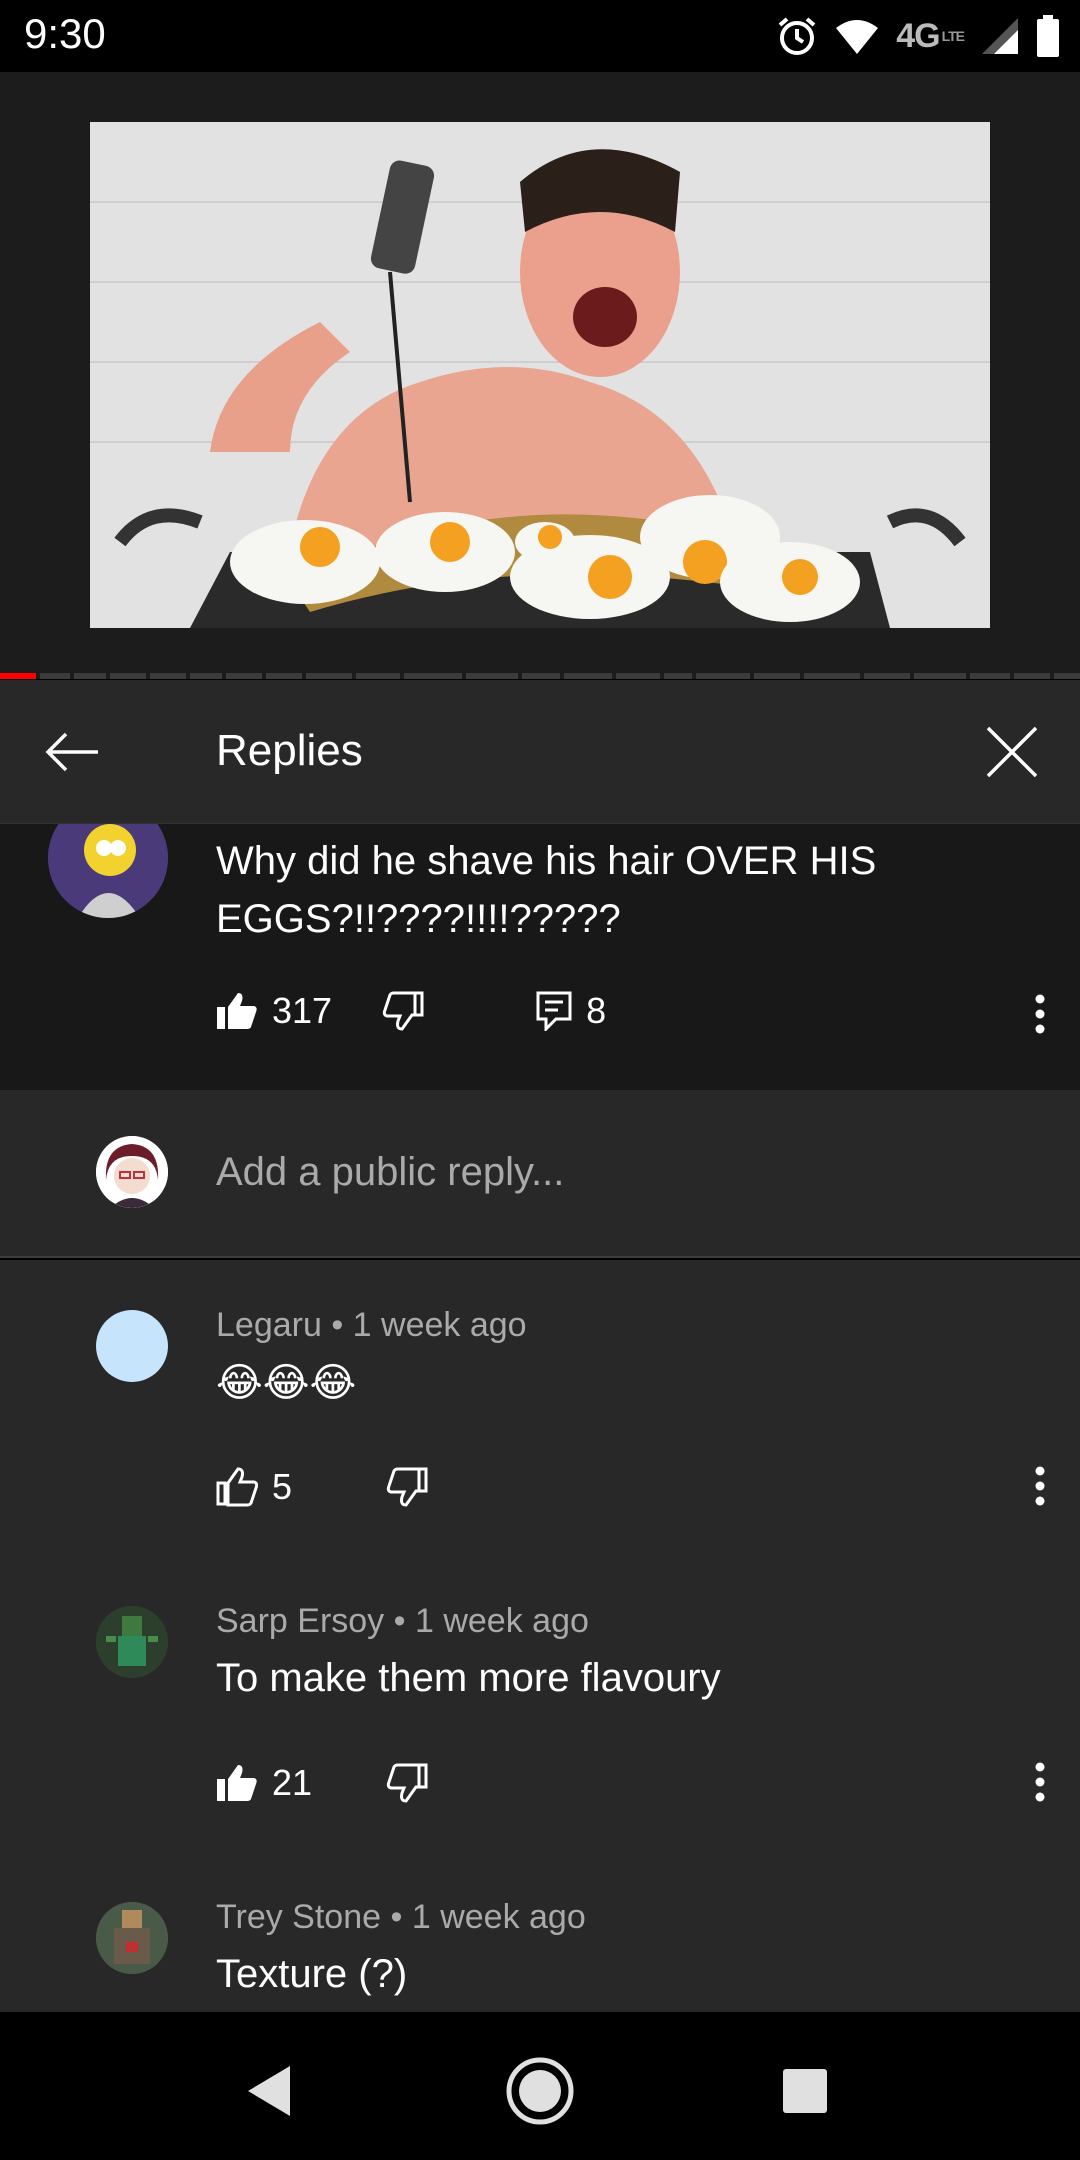 This screenshot has height=2160, width=1080. I want to click on reply-actions: 21, so click(322, 1783).